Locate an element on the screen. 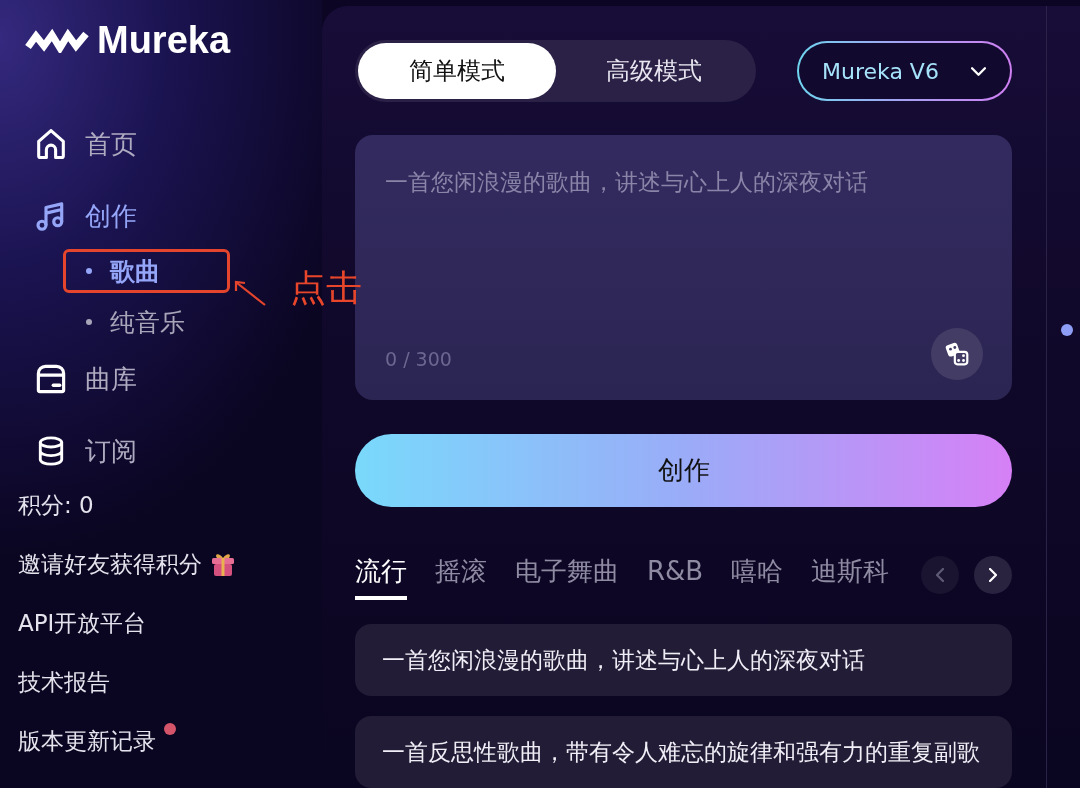 The image size is (1080, 788). chevron-right-icon is located at coordinates (993, 575).